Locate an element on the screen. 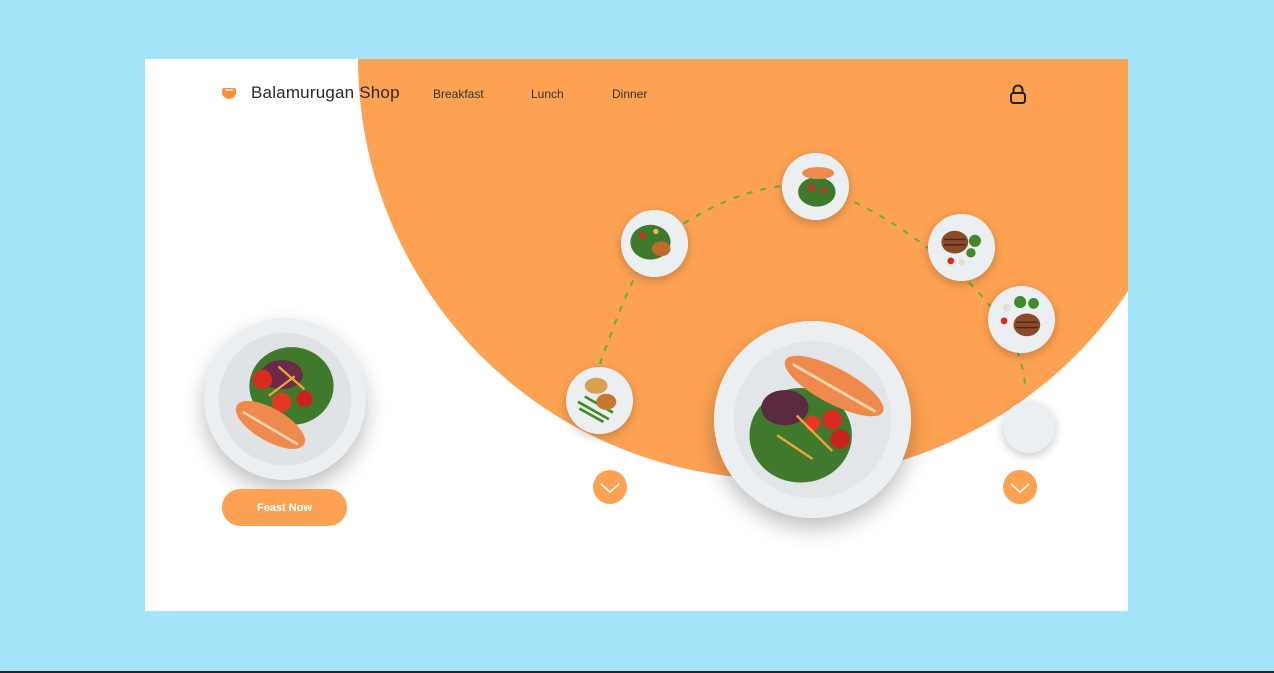 The height and width of the screenshot is (673, 1274). nav-lunch: Lunch is located at coordinates (547, 94).